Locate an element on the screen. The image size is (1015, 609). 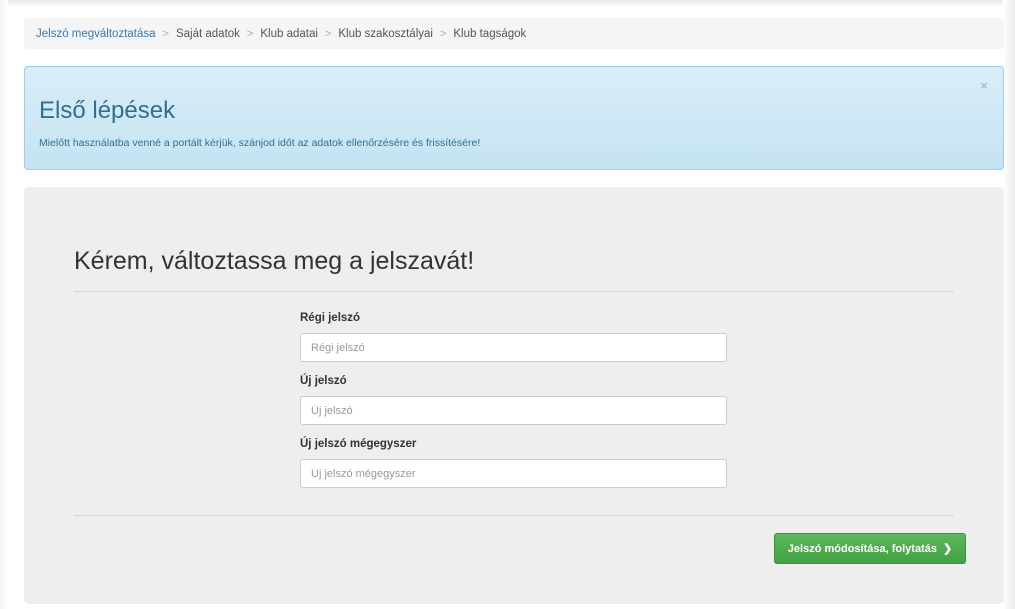
close-icon: × is located at coordinates (984, 86).